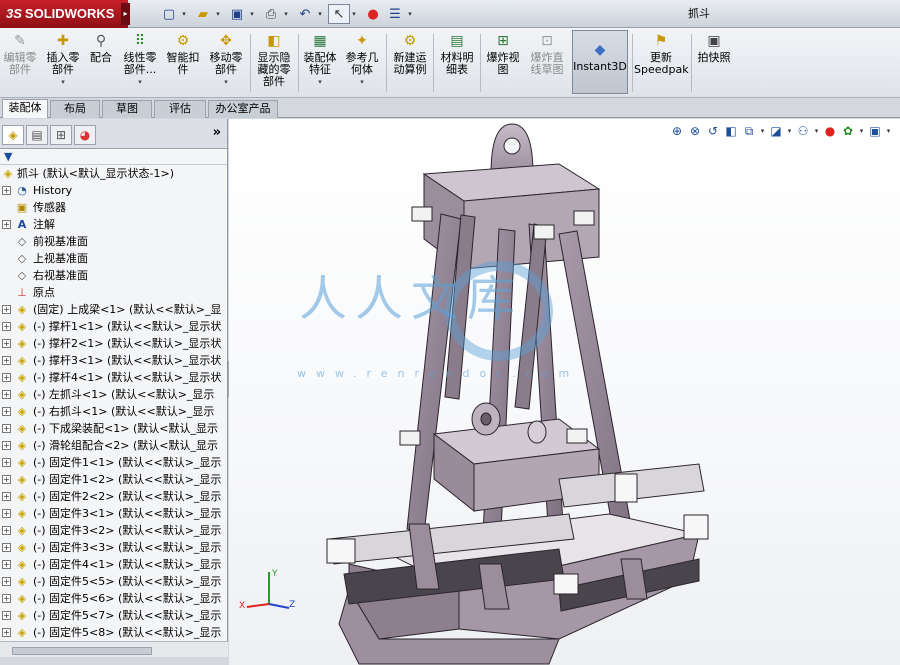 Image resolution: width=900 pixels, height=665 pixels. Describe the element at coordinates (362, 82) in the screenshot. I see `reference-geometry-dropdown-icon: ▾` at that location.